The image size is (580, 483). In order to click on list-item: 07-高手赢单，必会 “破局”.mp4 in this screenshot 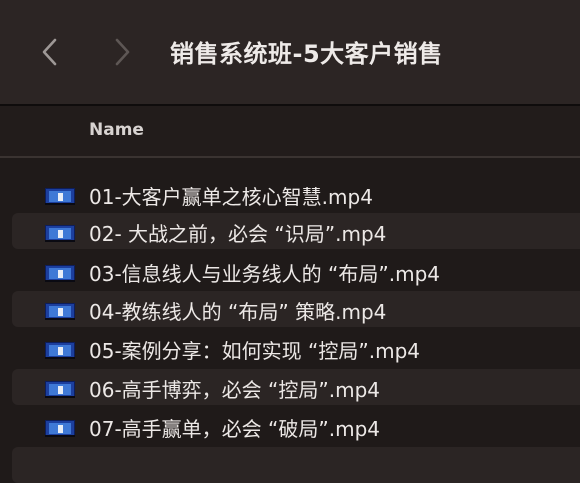, I will do `click(296, 426)`.